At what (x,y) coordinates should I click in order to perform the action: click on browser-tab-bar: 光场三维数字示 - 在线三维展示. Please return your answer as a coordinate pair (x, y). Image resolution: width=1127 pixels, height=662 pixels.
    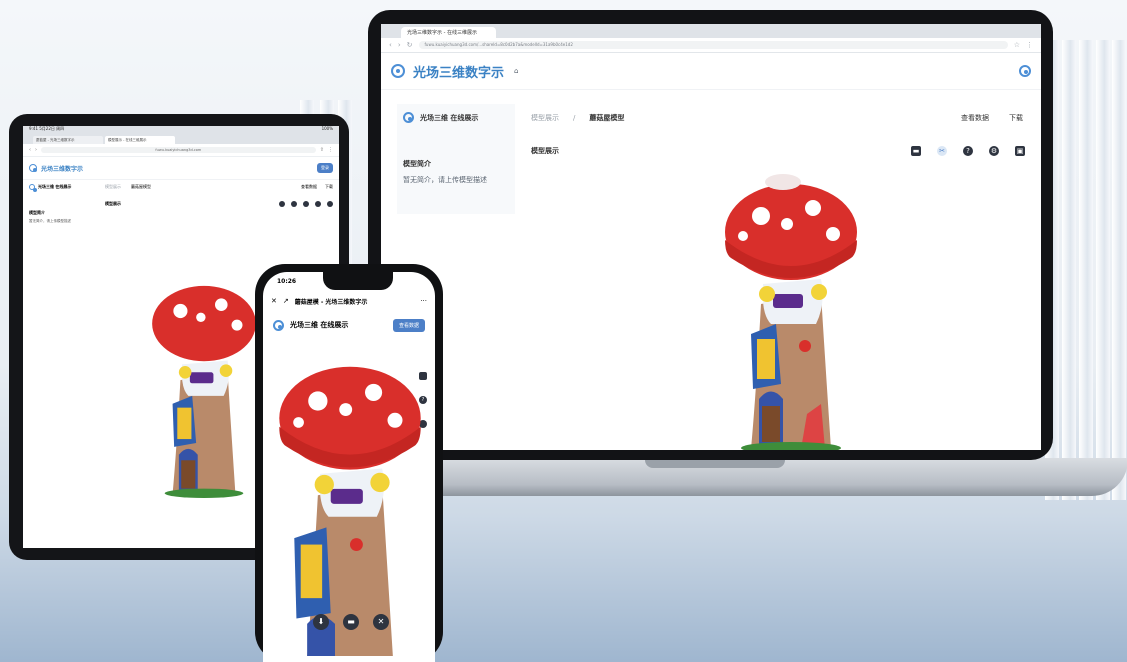
    Looking at the image, I should click on (711, 31).